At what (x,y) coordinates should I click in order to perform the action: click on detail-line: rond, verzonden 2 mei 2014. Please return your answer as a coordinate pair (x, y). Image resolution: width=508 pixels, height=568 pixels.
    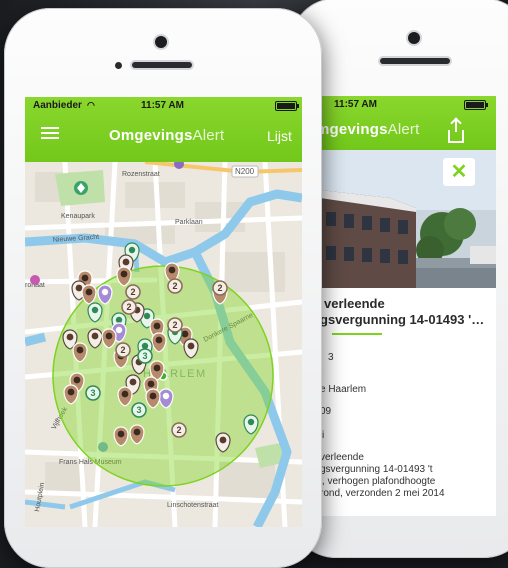
    Looking at the image, I should click on (382, 493).